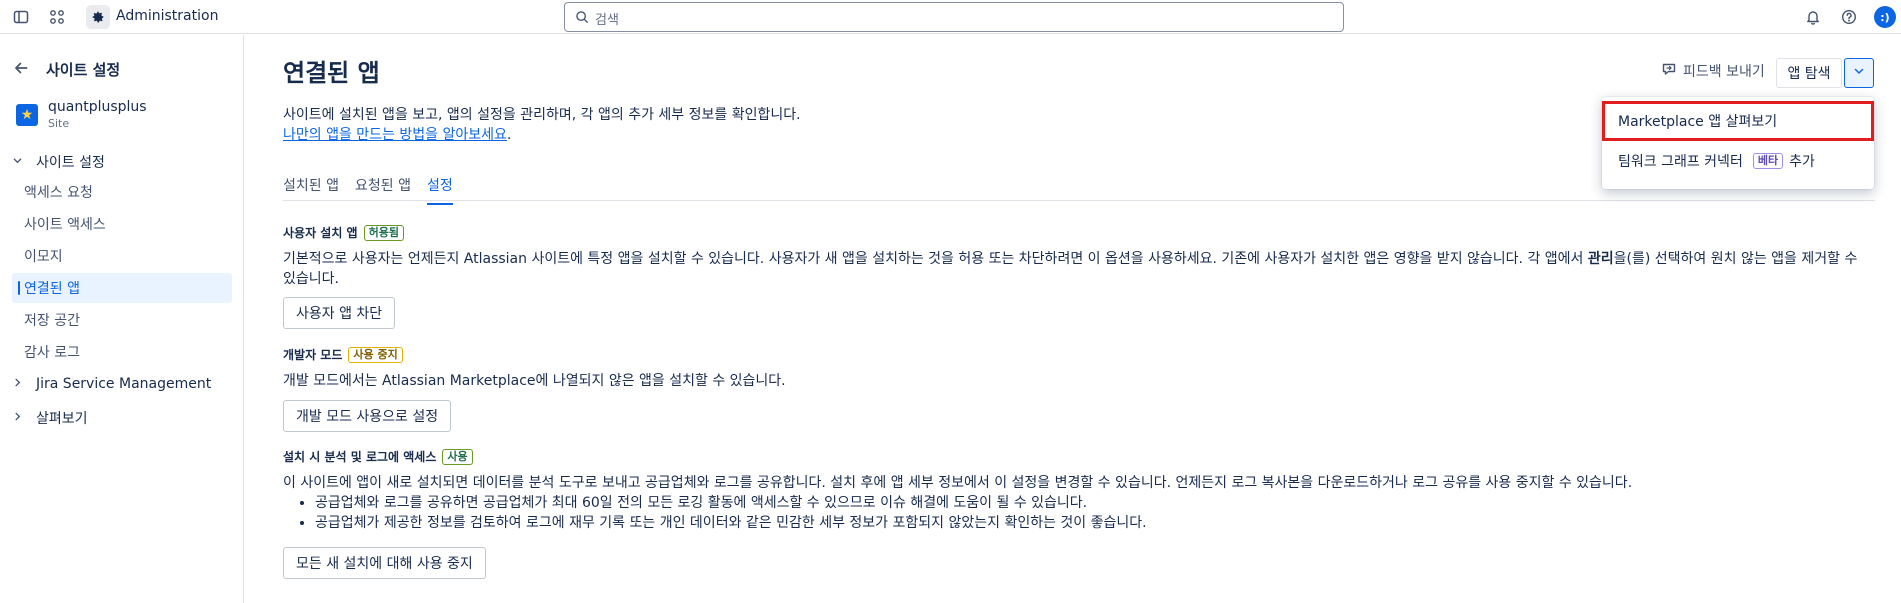  Describe the element at coordinates (320, 233) in the screenshot. I see `section-title: 사용자 설치 앱` at that location.